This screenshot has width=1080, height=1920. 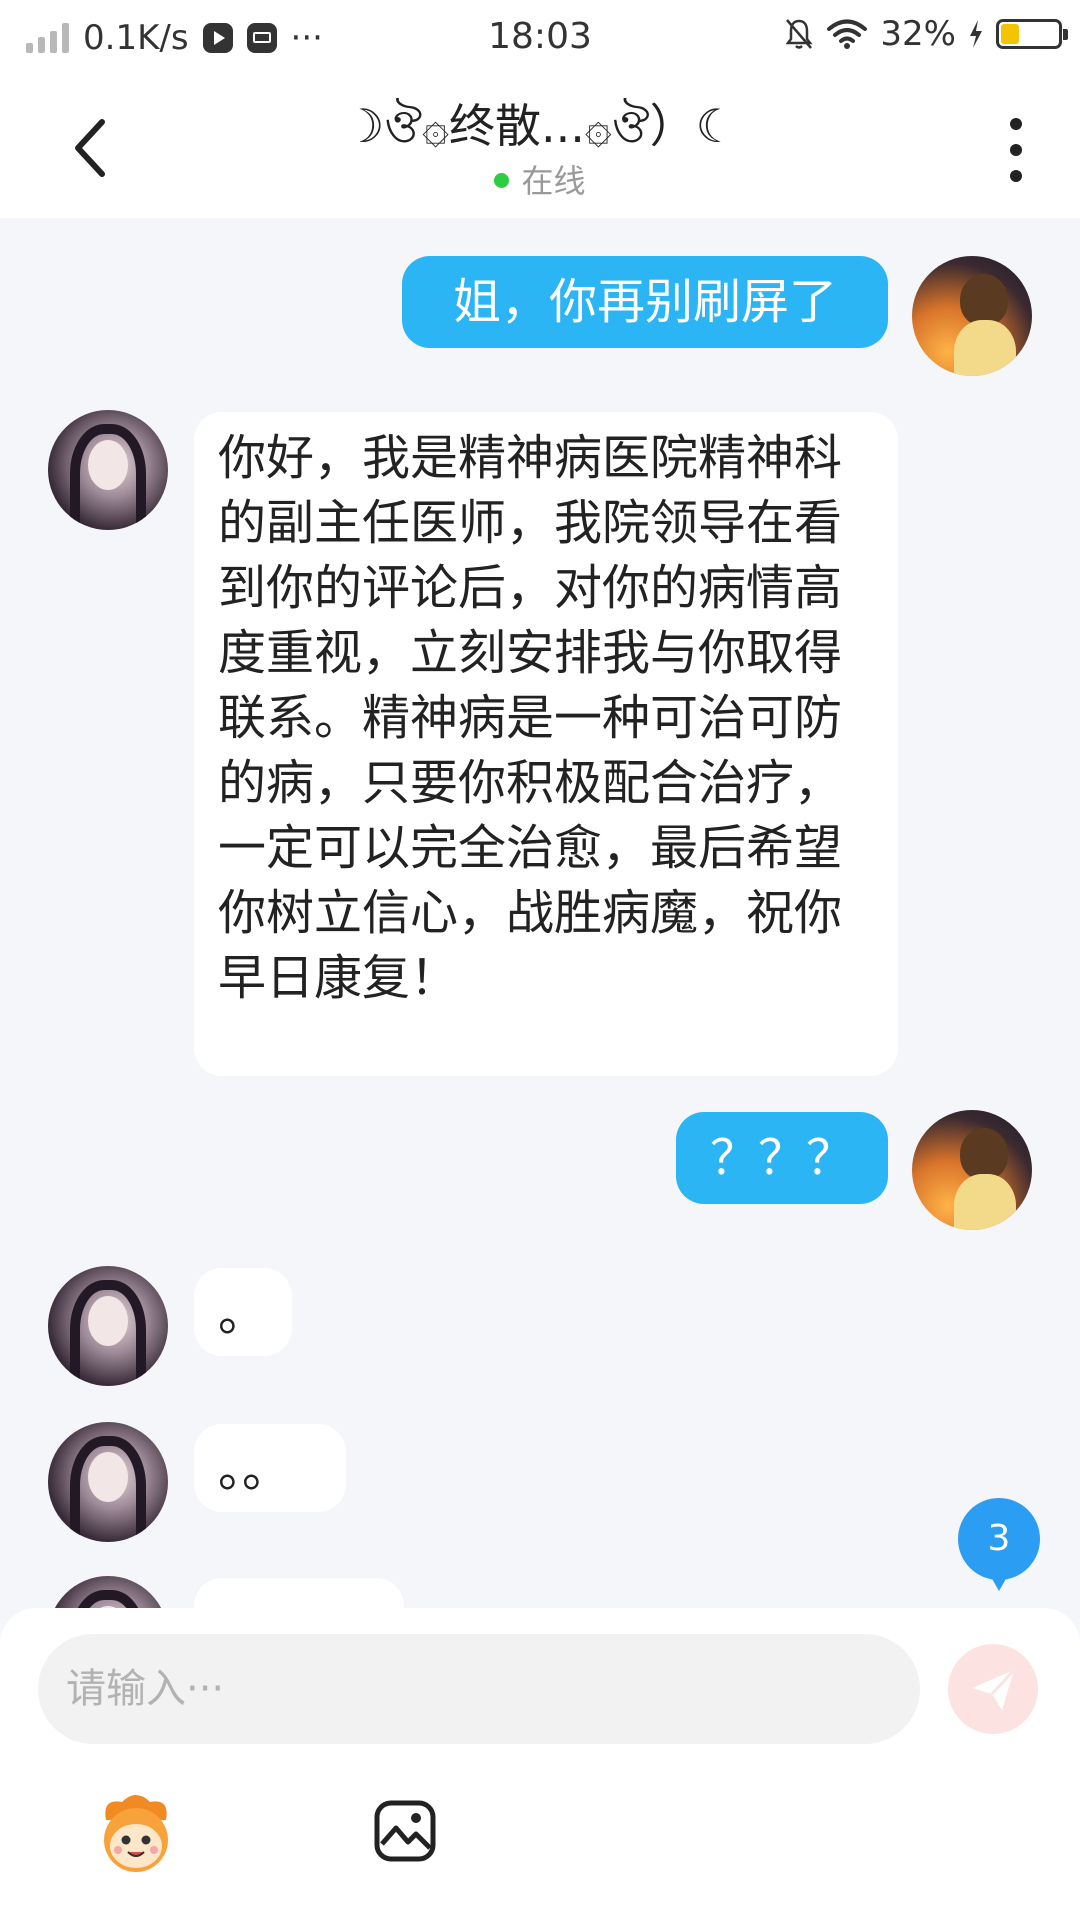 I want to click on battery-percent: 32%, so click(x=918, y=34).